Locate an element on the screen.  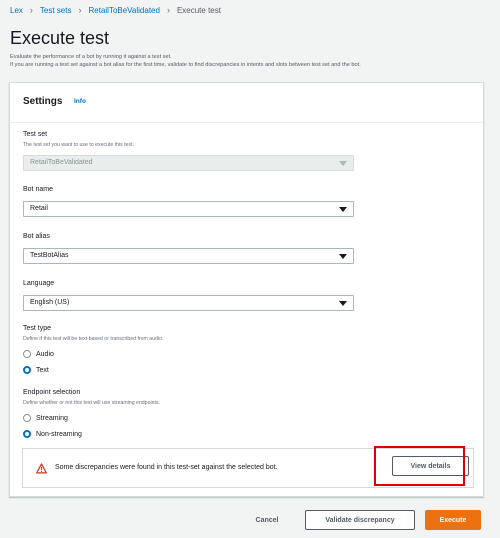
radio-non-streaming-control is located at coordinates (27, 434).